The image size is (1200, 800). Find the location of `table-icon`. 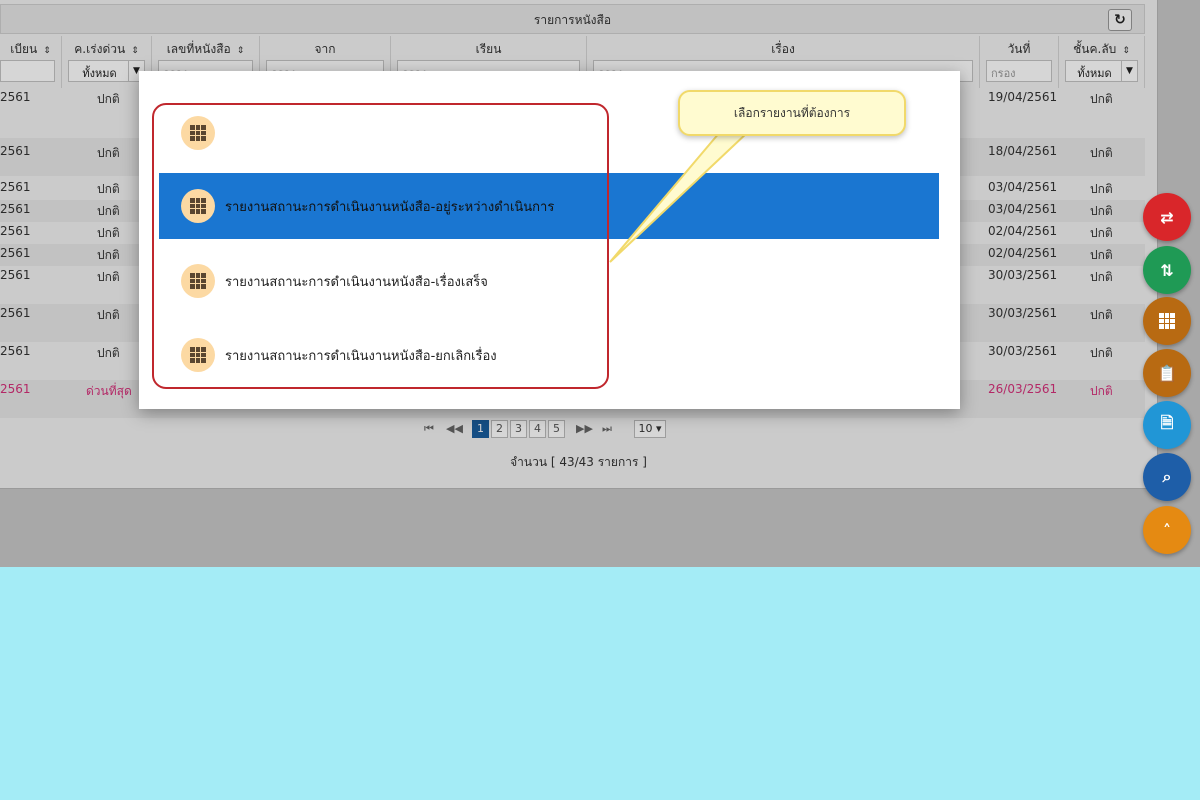

table-icon is located at coordinates (1167, 321).